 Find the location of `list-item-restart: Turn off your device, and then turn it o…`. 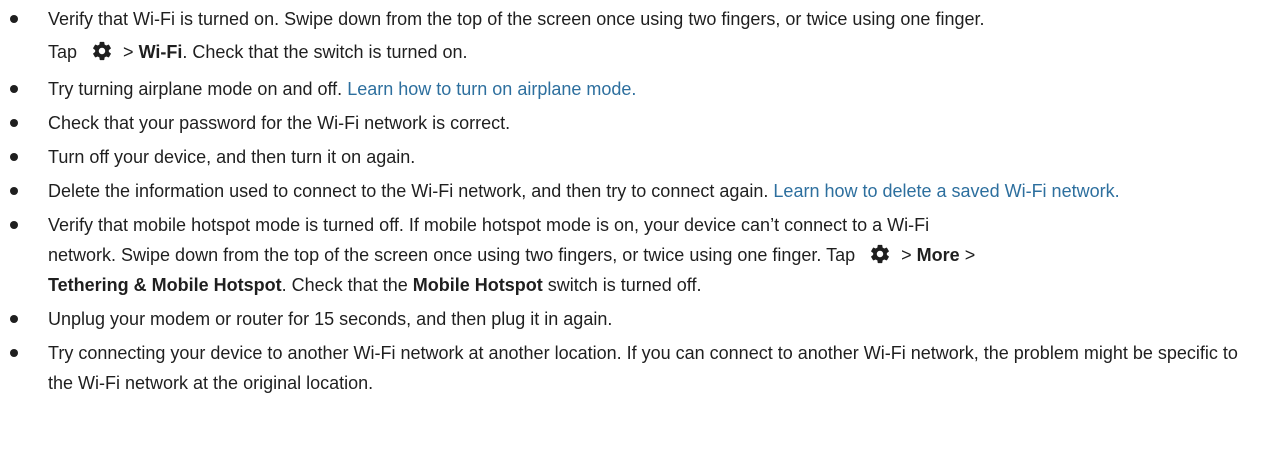

list-item-restart: Turn off your device, and then turn it o… is located at coordinates (634, 157).